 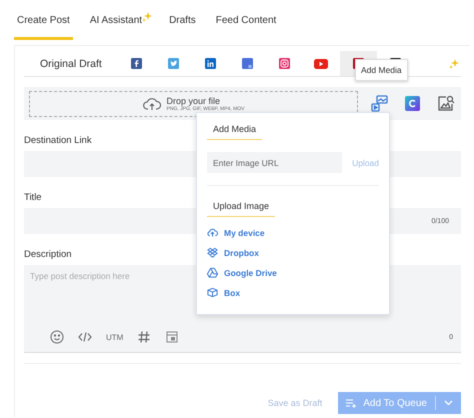 What do you see at coordinates (58, 140) in the screenshot?
I see `field-label: Destination Link` at bounding box center [58, 140].